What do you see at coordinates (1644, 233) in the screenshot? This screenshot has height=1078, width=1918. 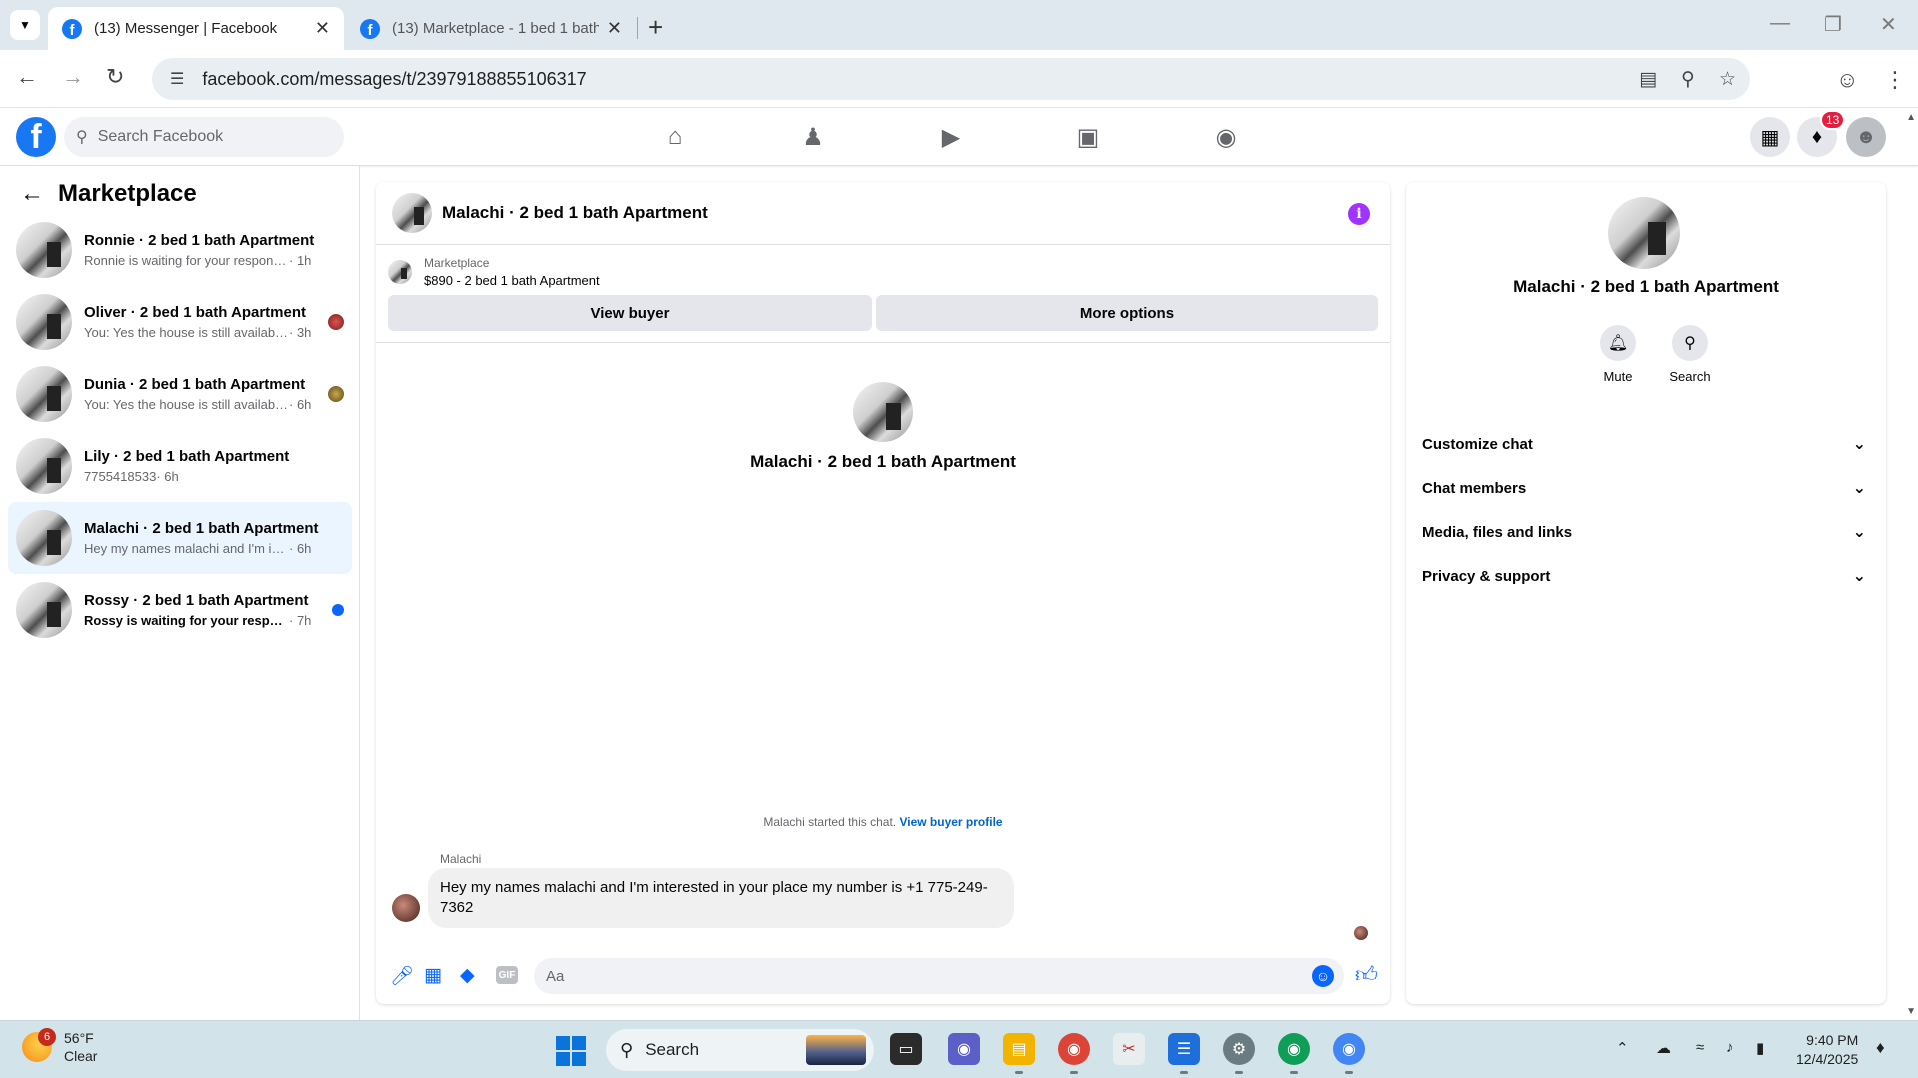 I see `details-avatar` at bounding box center [1644, 233].